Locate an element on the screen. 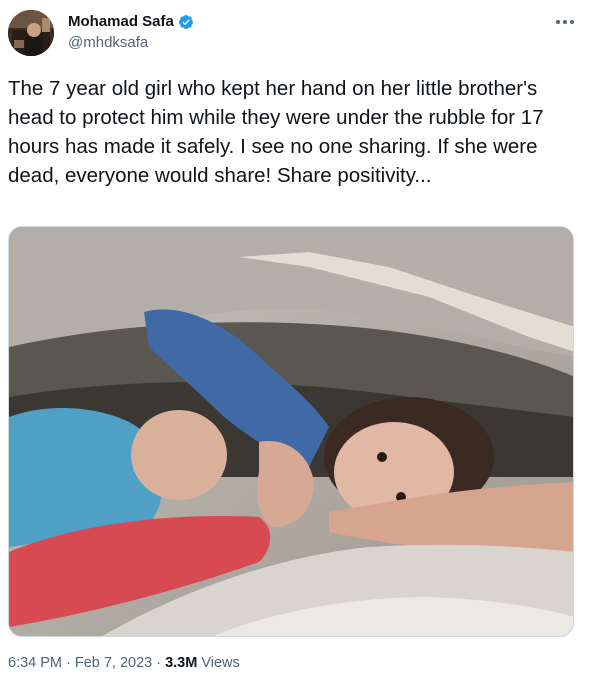  tweet-date: Feb 7, 2023 is located at coordinates (113, 663).